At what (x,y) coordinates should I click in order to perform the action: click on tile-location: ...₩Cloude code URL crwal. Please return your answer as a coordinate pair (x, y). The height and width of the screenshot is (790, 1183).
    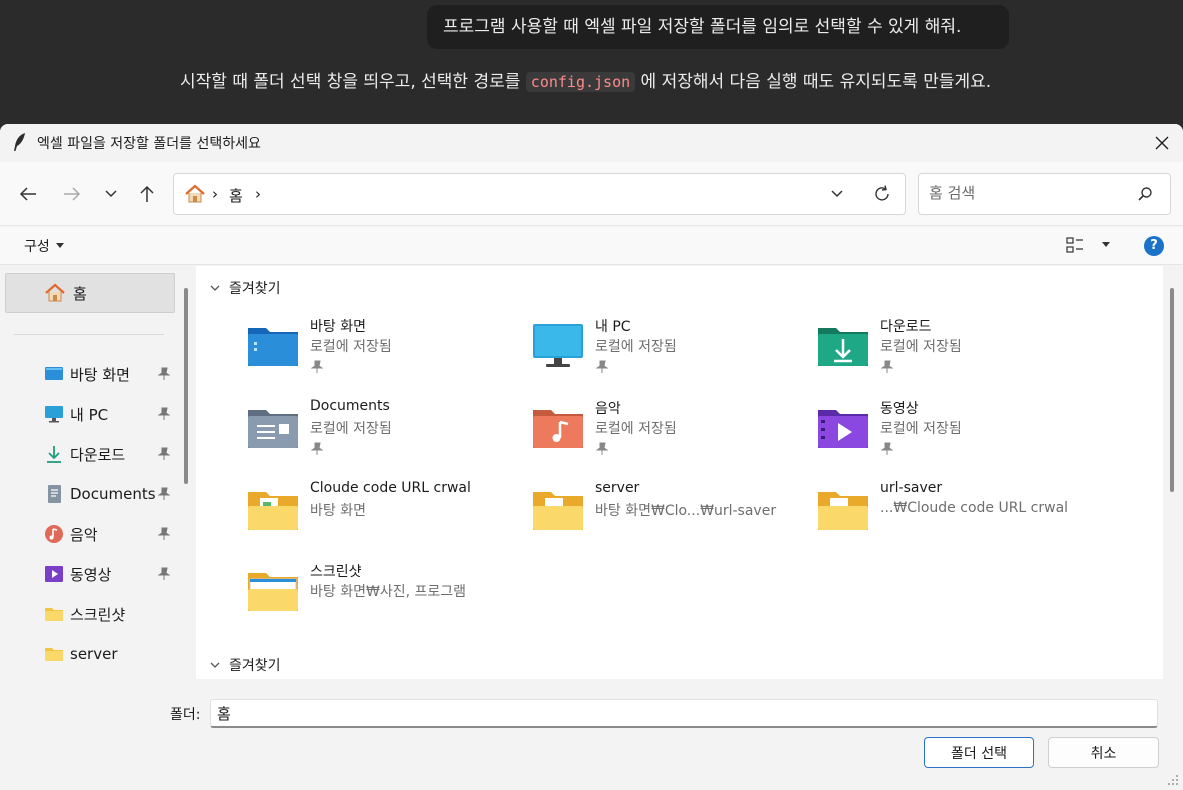
    Looking at the image, I should click on (974, 508).